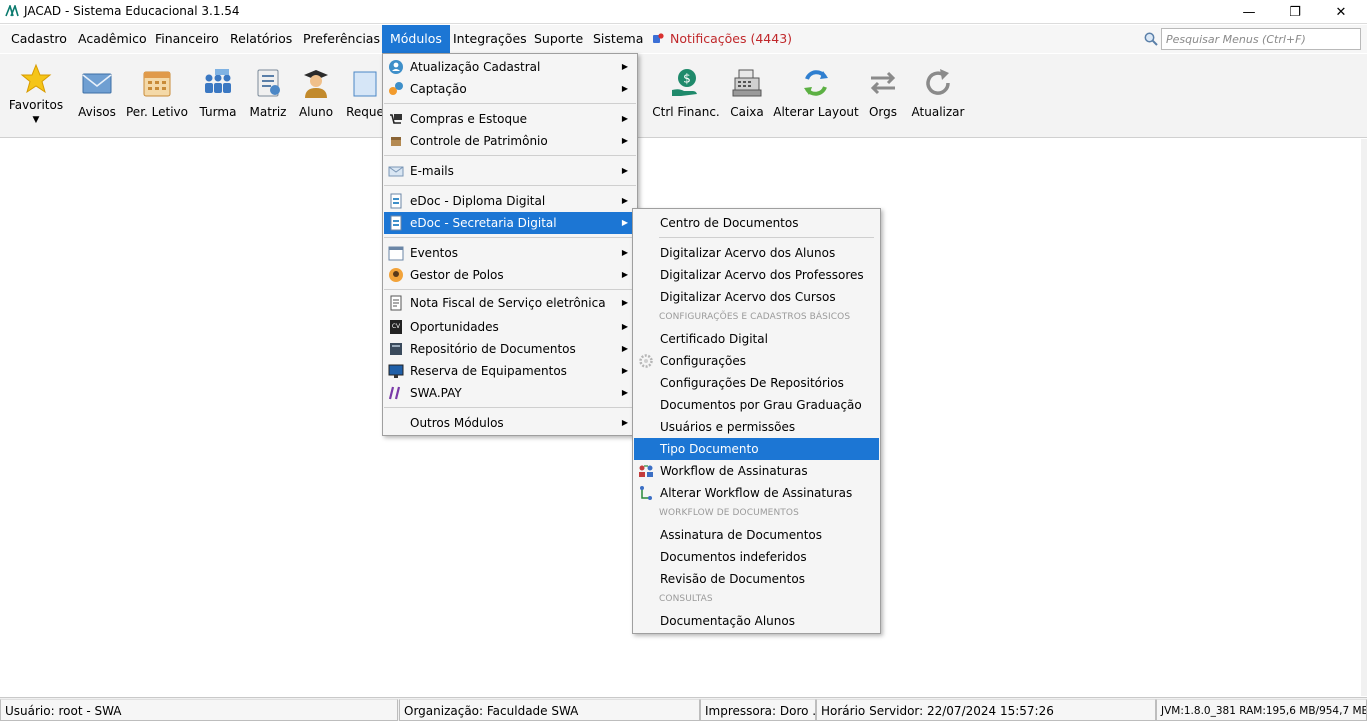 The height and width of the screenshot is (721, 1367). I want to click on toolbar-requerimentos-button: Reque, so click(365, 96).